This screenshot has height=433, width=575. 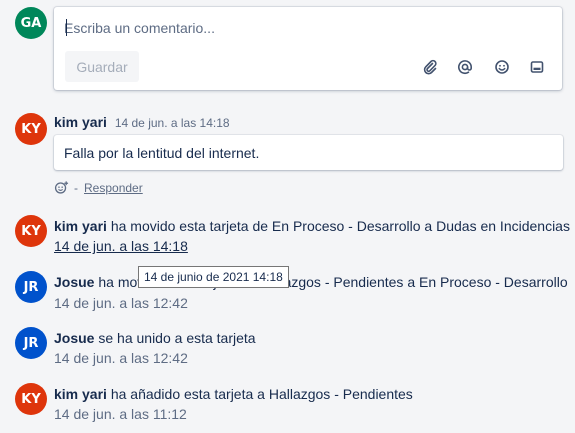 I want to click on avatar-initials: GA, so click(x=31, y=23).